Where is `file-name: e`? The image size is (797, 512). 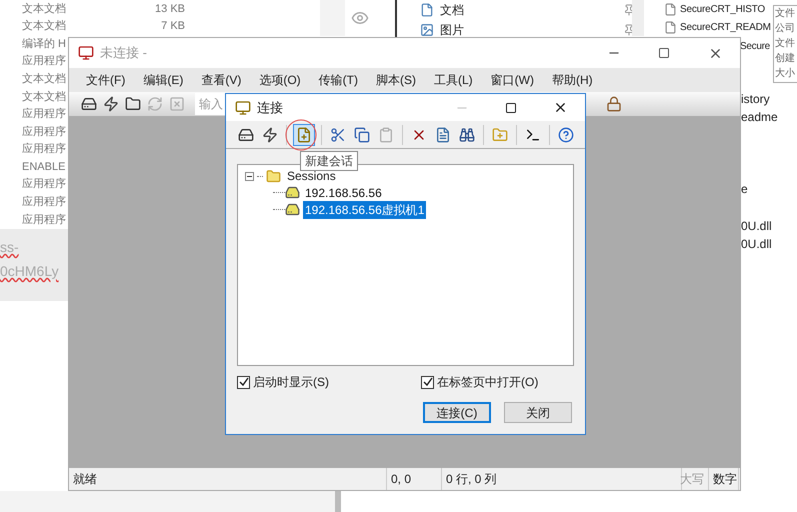 file-name: e is located at coordinates (759, 189).